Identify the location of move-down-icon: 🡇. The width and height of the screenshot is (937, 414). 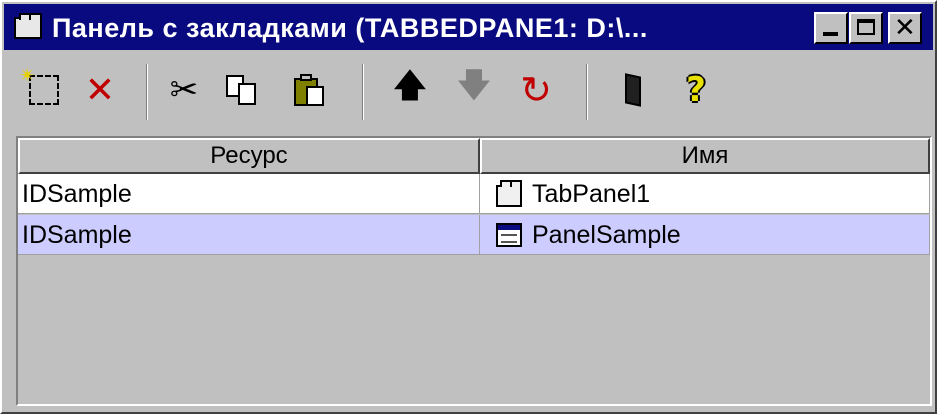
(474, 85).